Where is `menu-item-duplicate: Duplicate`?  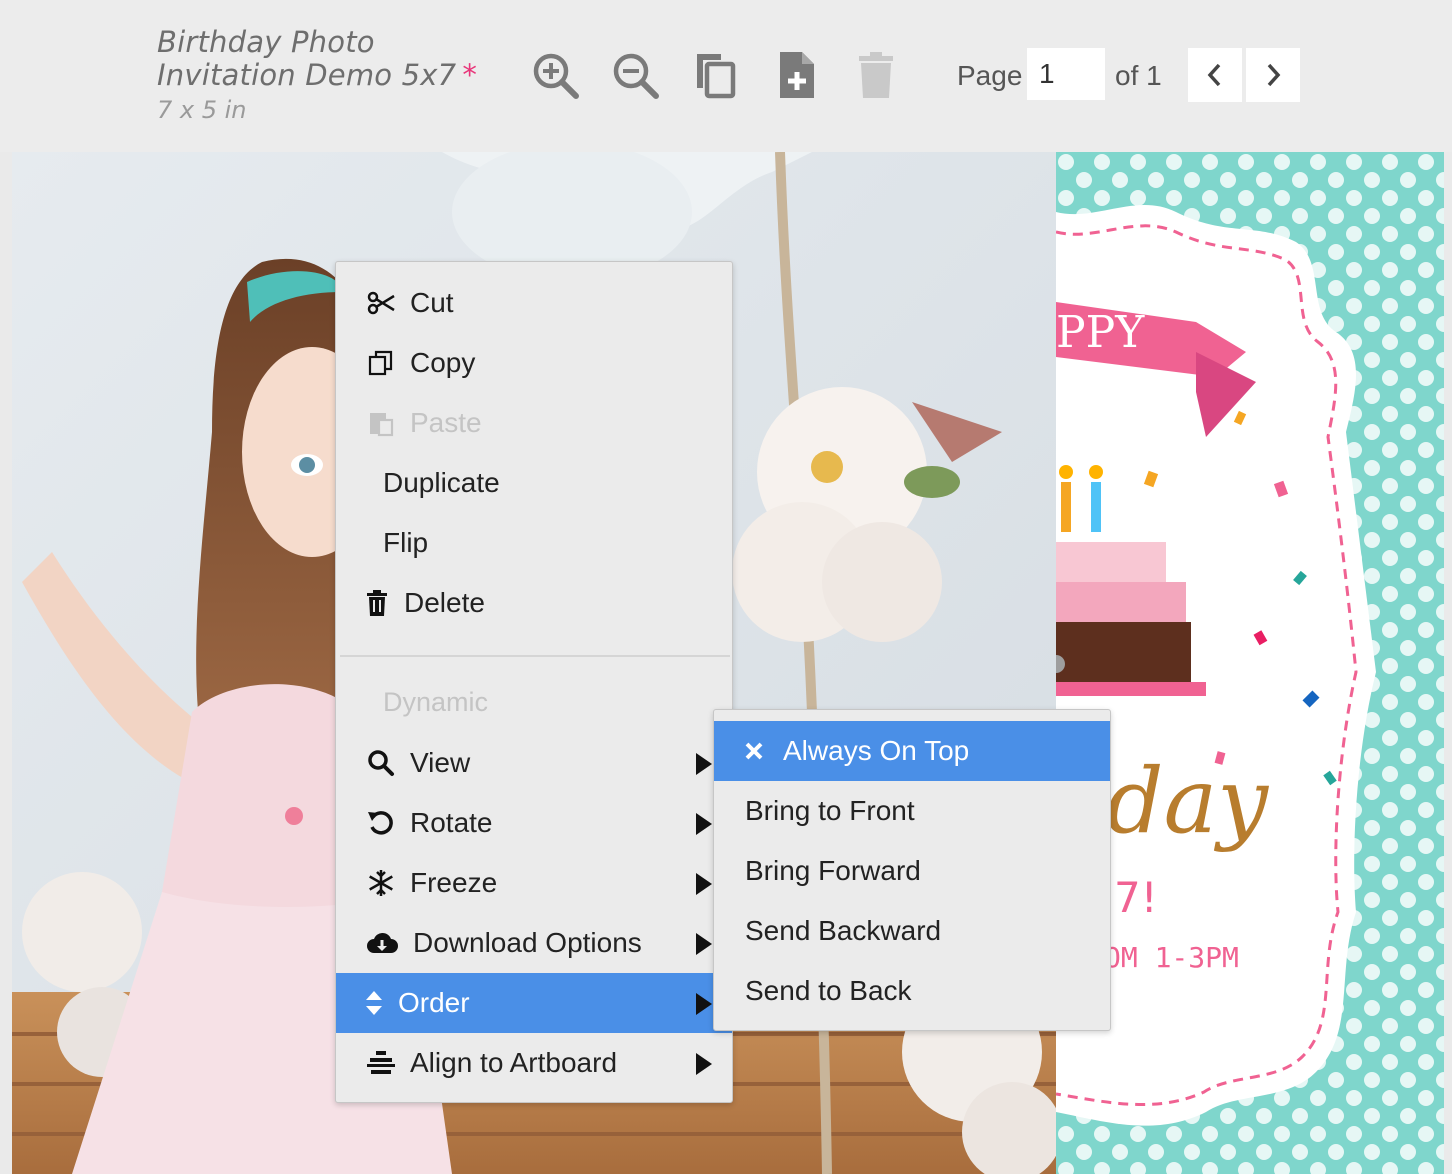 menu-item-duplicate: Duplicate is located at coordinates (534, 483).